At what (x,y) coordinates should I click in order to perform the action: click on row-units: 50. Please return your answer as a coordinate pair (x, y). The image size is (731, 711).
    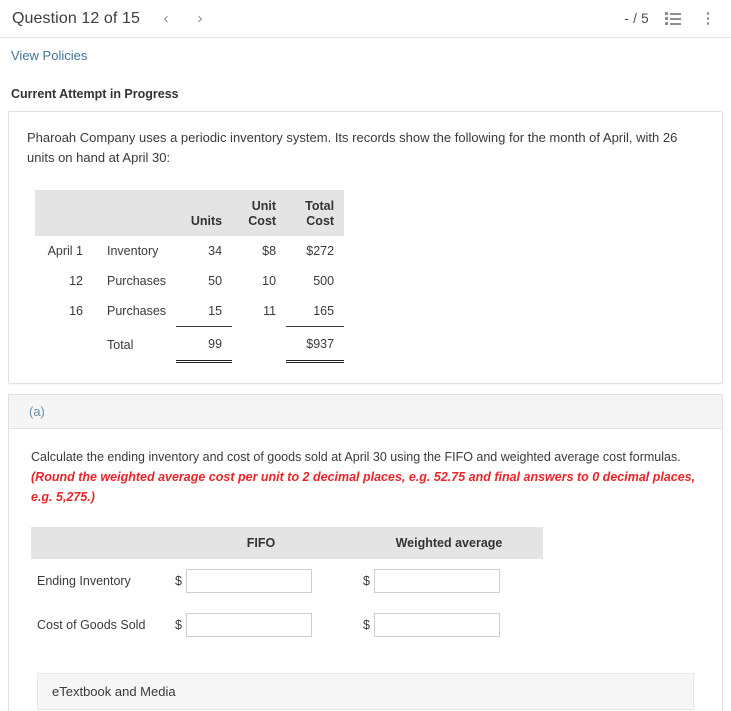
    Looking at the image, I should click on (215, 281).